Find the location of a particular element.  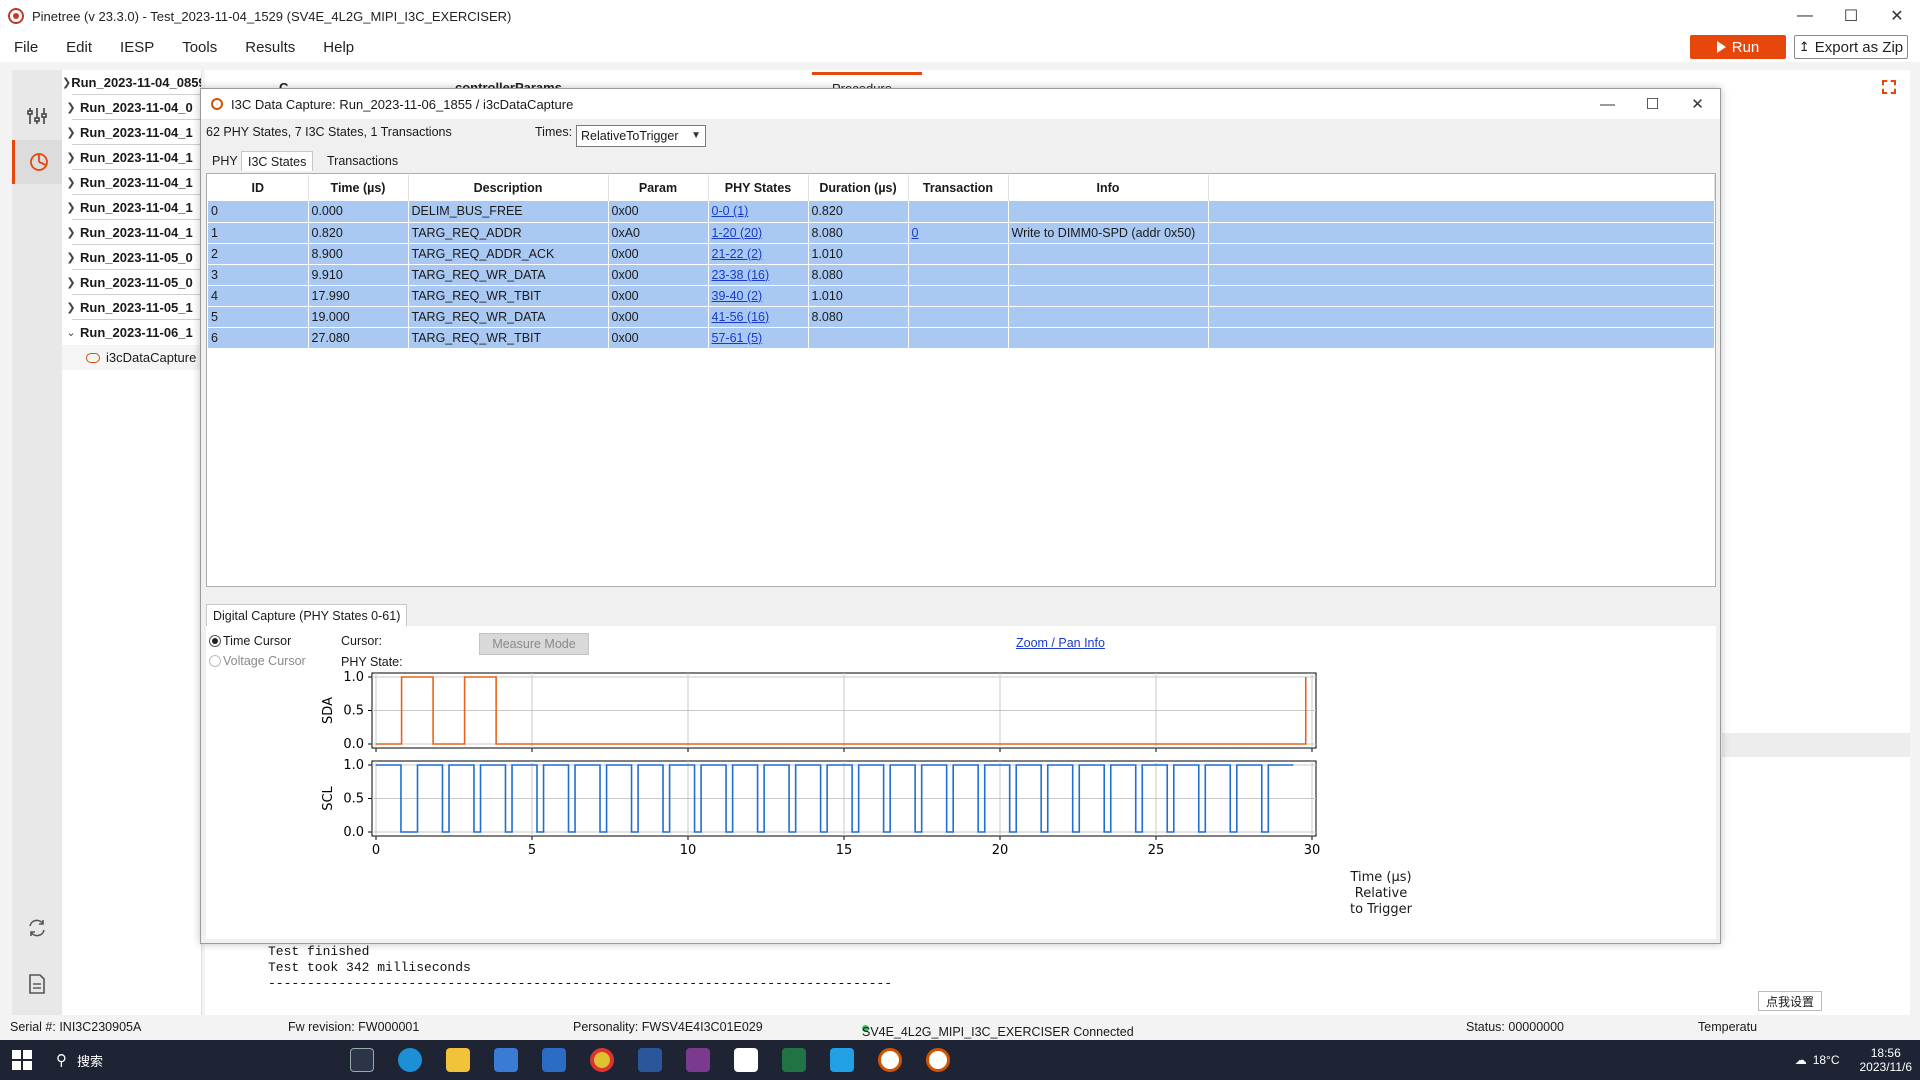

clock-time: 18:56 is located at coordinates (1885, 1053).